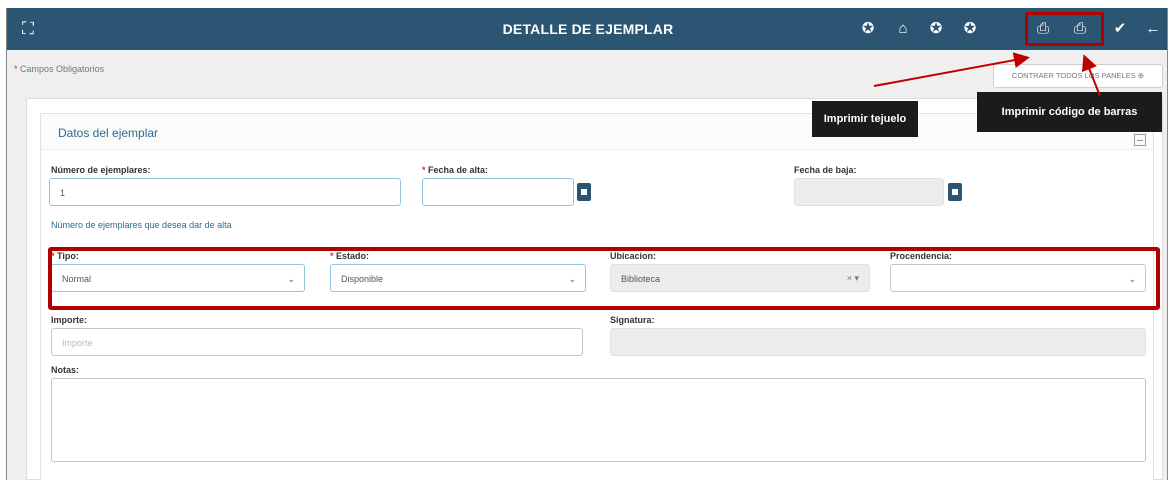  What do you see at coordinates (604, 278) in the screenshot?
I see `selects-highlight-box` at bounding box center [604, 278].